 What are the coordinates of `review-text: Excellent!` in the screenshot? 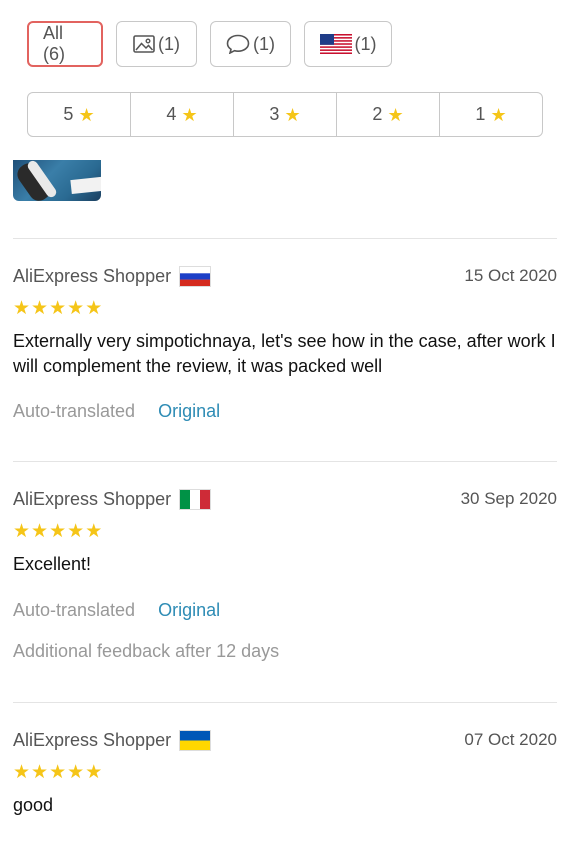 It's located at (52, 564).